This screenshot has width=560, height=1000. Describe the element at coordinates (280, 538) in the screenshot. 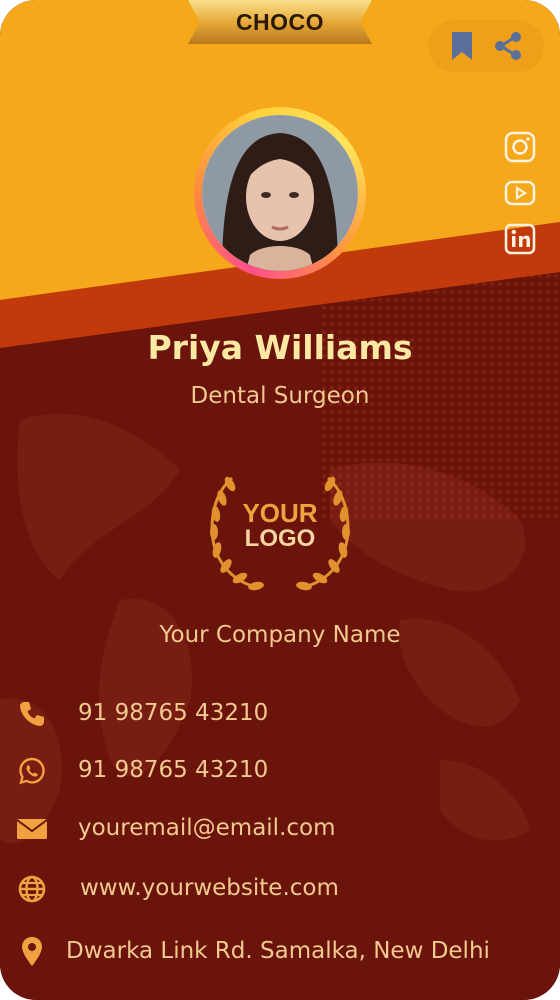

I see `logo-line-2: LOGO` at that location.